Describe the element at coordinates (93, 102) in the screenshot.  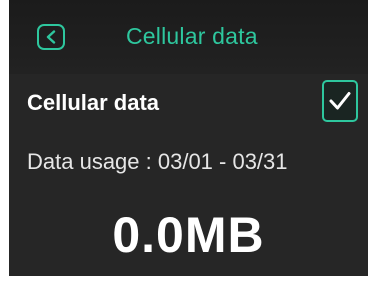
I see `cellular-data-label: Cellular data` at that location.